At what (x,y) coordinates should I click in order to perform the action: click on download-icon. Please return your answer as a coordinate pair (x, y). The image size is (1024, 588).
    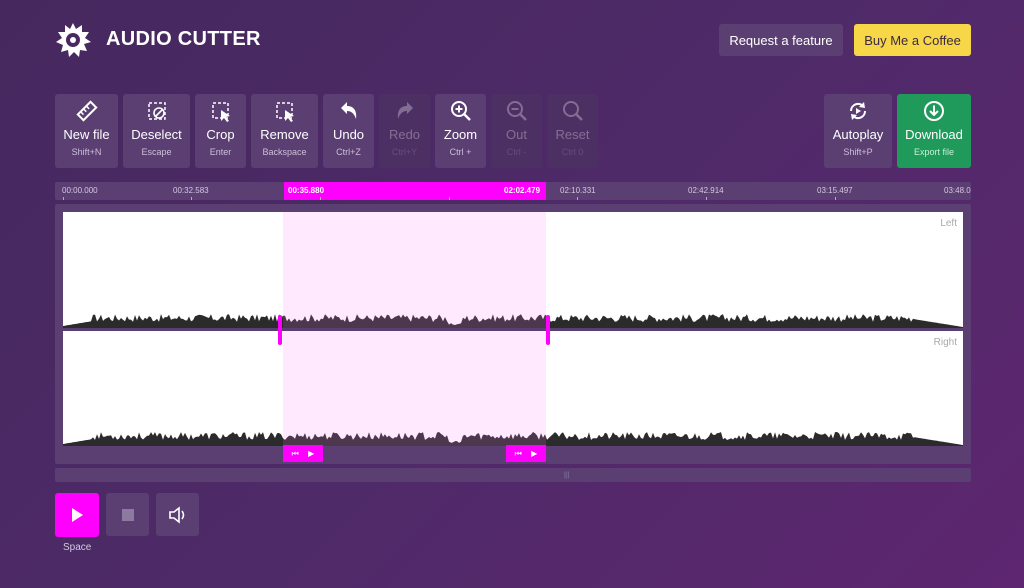
    Looking at the image, I should click on (934, 111).